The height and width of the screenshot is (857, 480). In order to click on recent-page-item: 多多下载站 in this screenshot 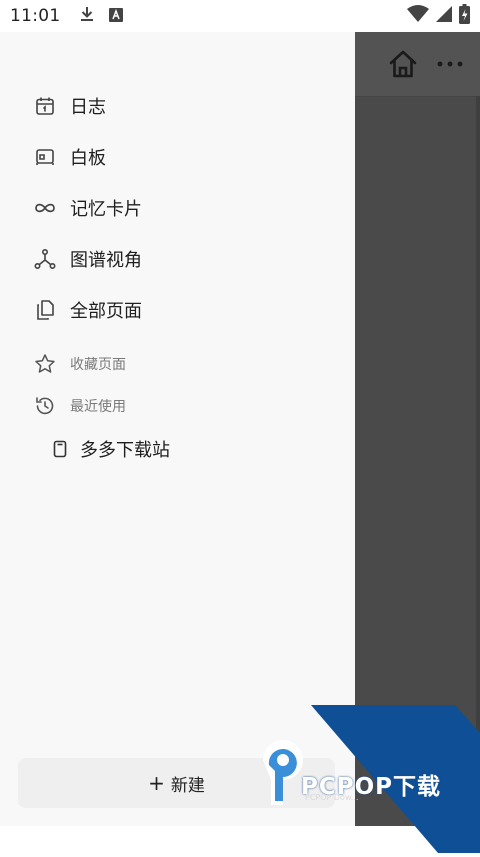, I will do `click(111, 449)`.